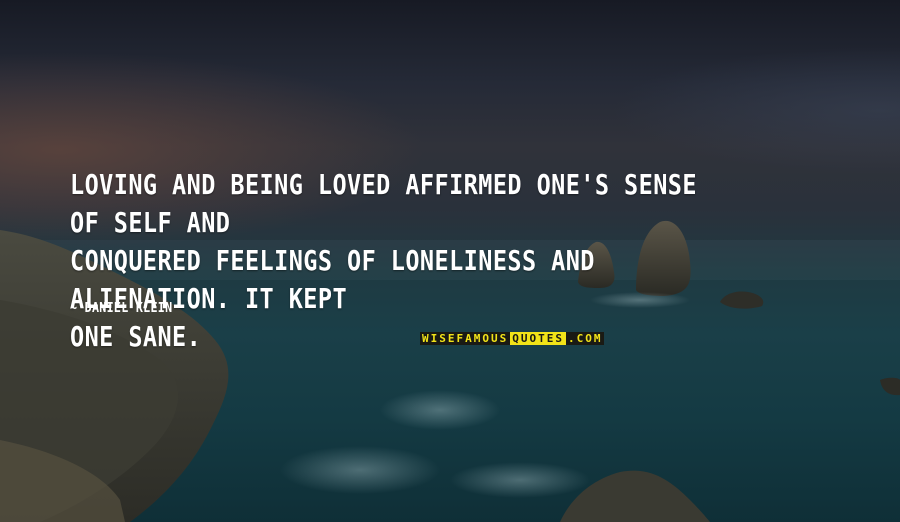 The height and width of the screenshot is (522, 900). What do you see at coordinates (890, 386) in the screenshot?
I see `right-edge-rock` at bounding box center [890, 386].